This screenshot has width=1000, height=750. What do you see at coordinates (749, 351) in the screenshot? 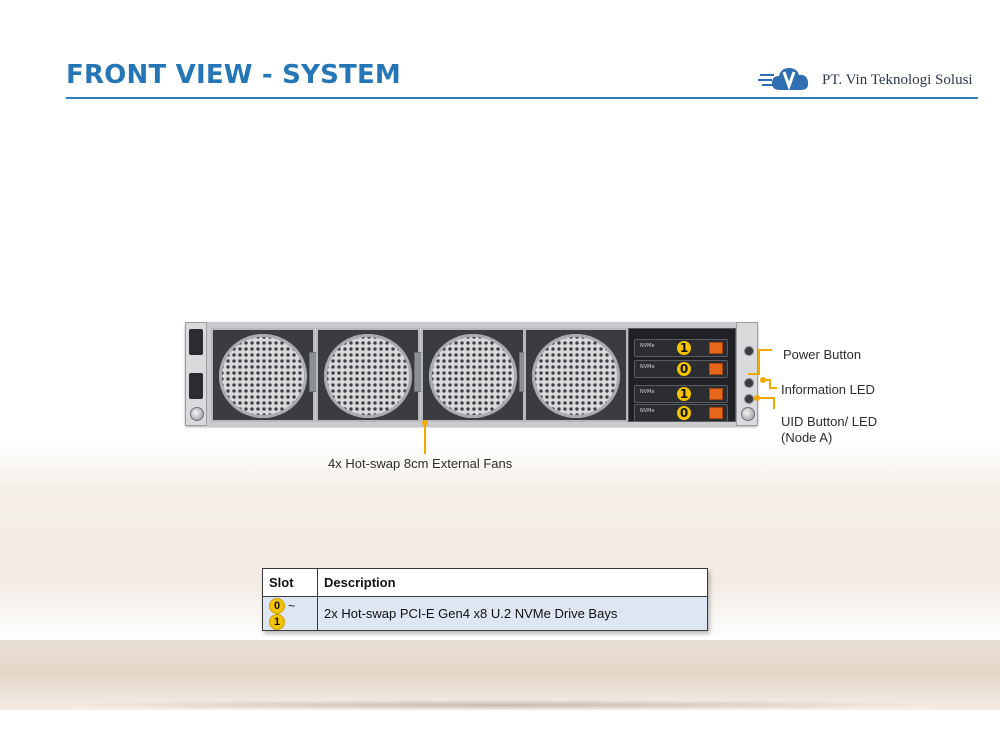
I see `power-button-icon` at bounding box center [749, 351].